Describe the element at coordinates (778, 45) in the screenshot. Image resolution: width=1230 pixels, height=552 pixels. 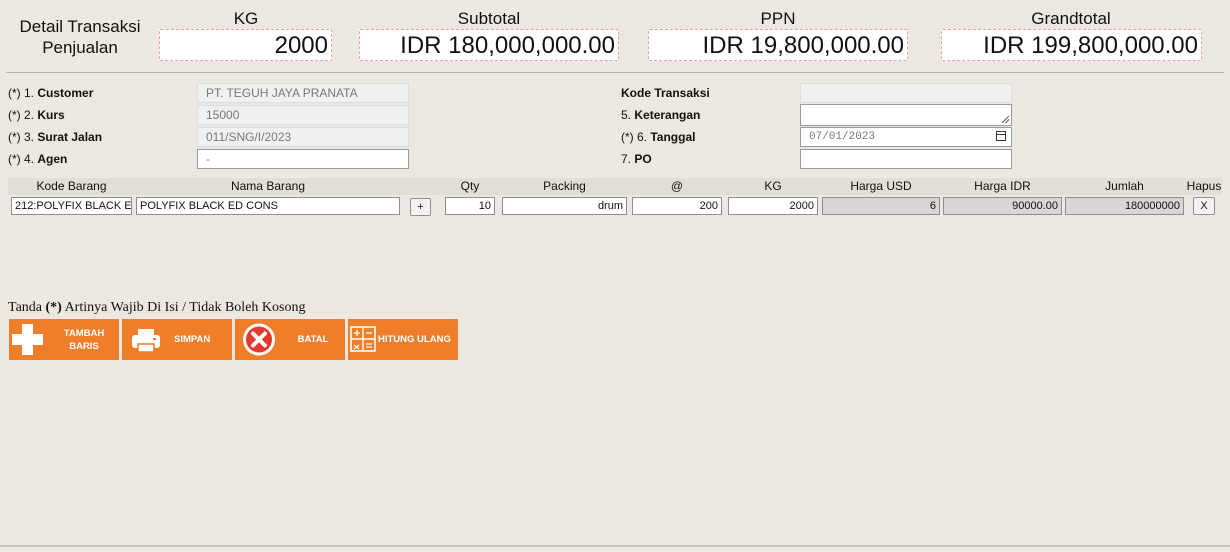
I see `ppn-value: IDR 19,800,000.00` at that location.